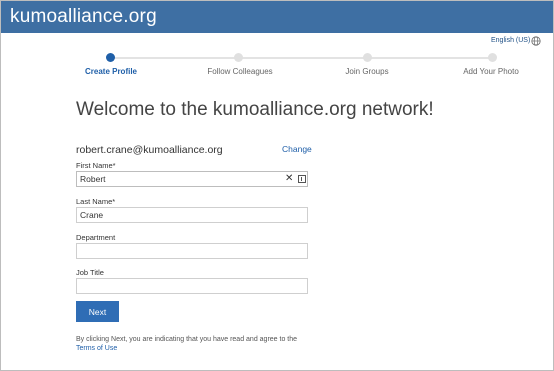  Describe the element at coordinates (277, 17) in the screenshot. I see `top-banner: kumoalliance.org` at that location.